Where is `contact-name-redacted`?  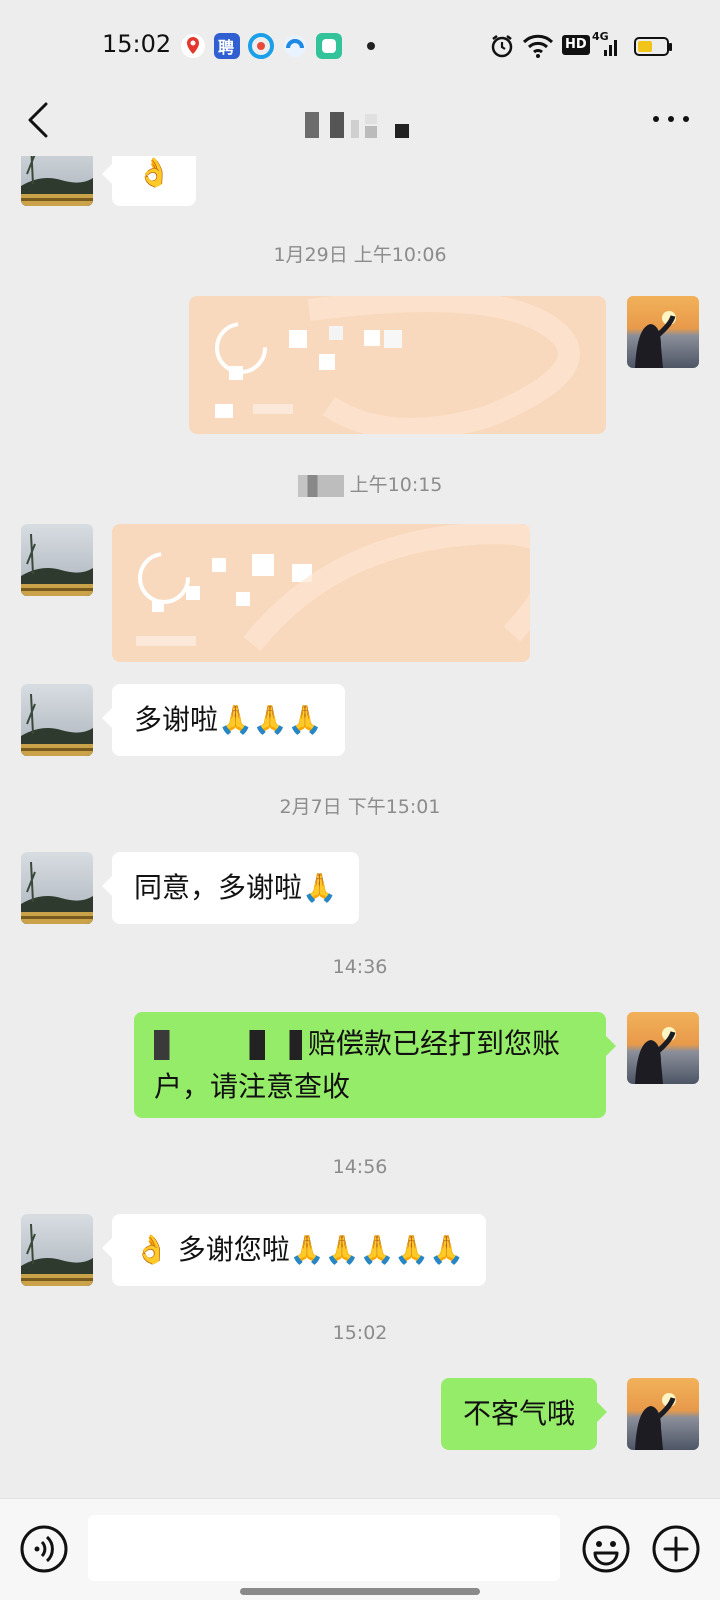
contact-name-redacted is located at coordinates (365, 125).